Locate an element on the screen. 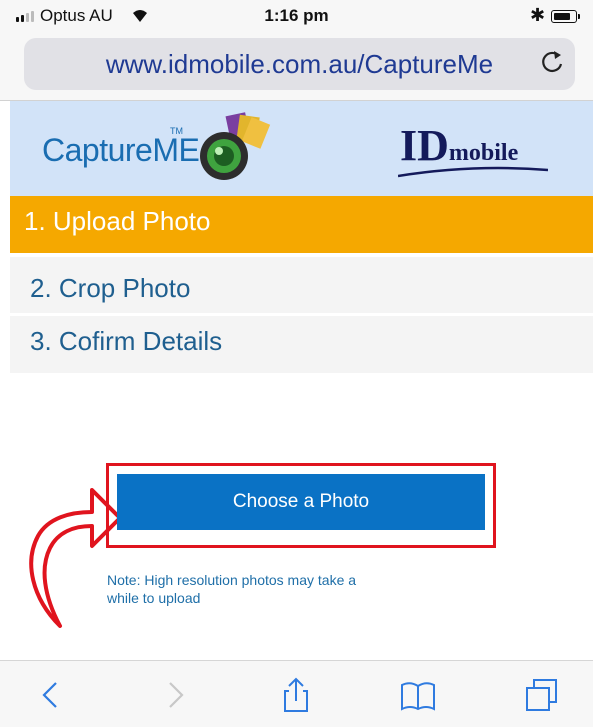  url-text: www.idmobile.com.au/CaptureMe is located at coordinates (299, 64).